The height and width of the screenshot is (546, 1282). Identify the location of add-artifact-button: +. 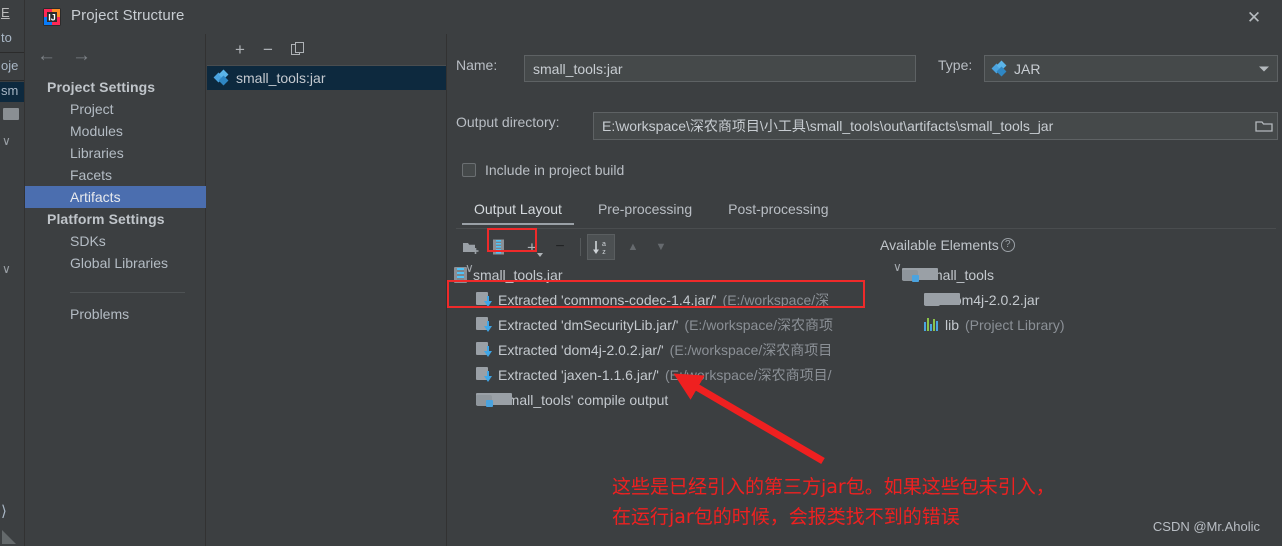
(240, 49).